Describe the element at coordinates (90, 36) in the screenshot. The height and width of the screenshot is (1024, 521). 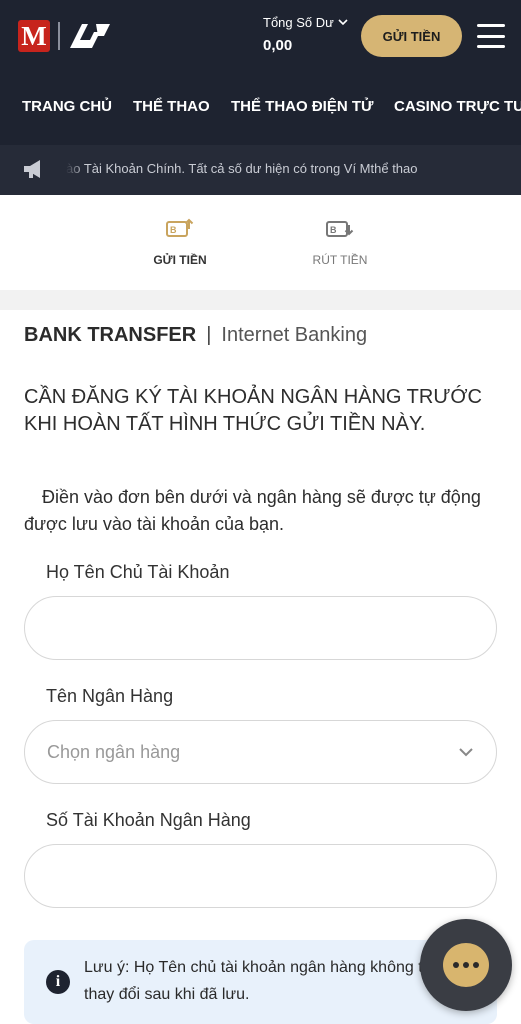
I see `partner-logo-icon` at that location.